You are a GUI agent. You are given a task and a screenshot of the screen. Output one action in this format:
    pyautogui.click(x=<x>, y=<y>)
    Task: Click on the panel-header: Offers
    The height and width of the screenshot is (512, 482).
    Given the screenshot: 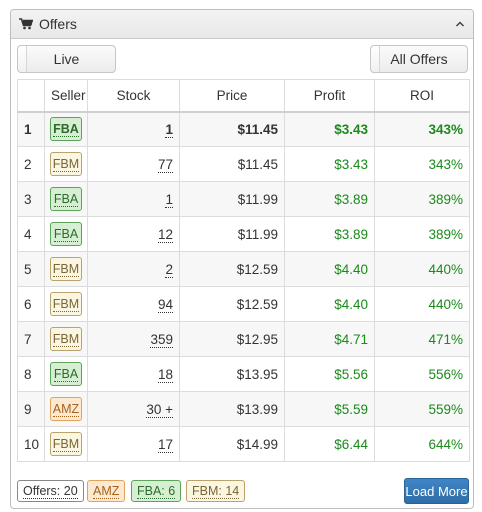 What is the action you would take?
    pyautogui.click(x=242, y=24)
    